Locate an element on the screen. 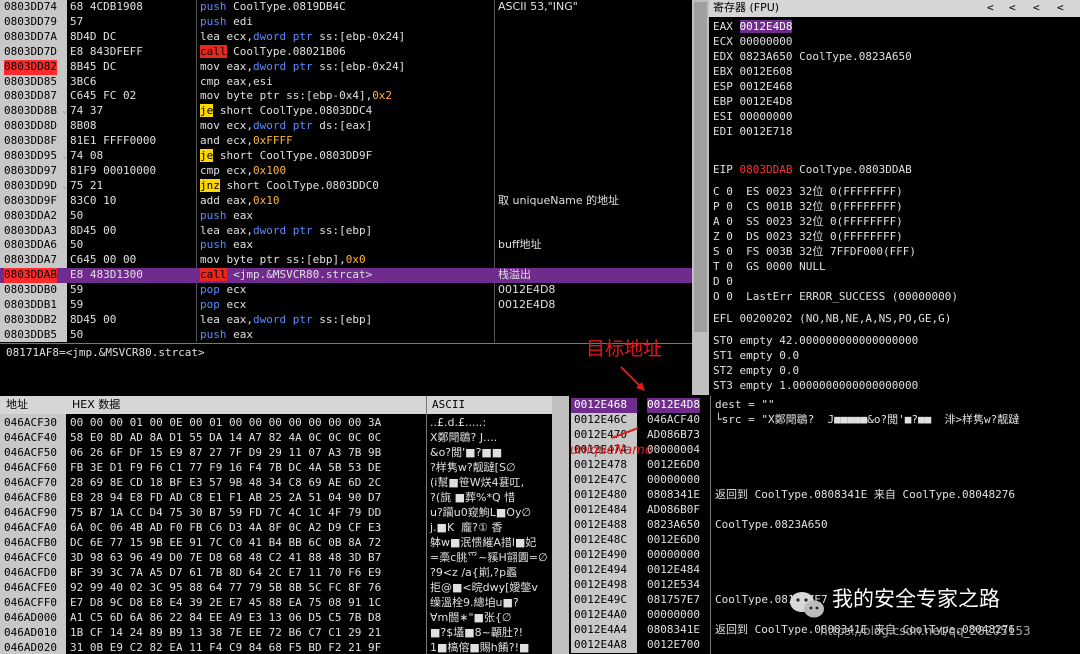  instruction-address: 0803DD97 is located at coordinates (30, 171).